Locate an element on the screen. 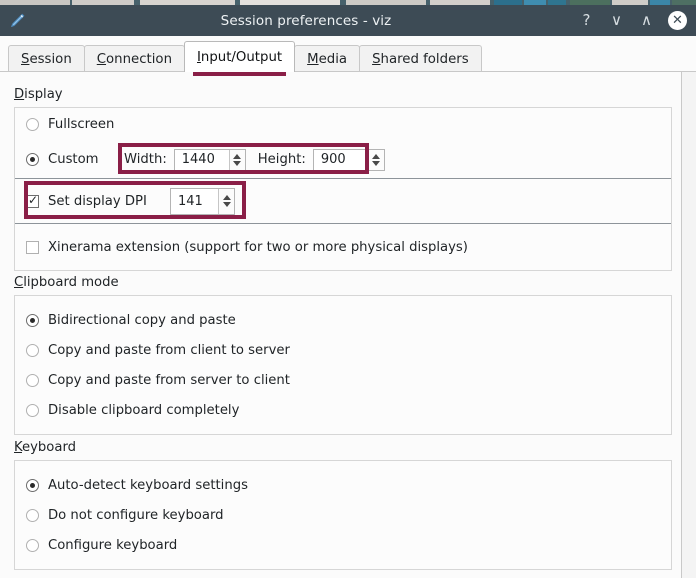 The width and height of the screenshot is (696, 578). keyboard-title-rest: eyboard is located at coordinates (49, 447).